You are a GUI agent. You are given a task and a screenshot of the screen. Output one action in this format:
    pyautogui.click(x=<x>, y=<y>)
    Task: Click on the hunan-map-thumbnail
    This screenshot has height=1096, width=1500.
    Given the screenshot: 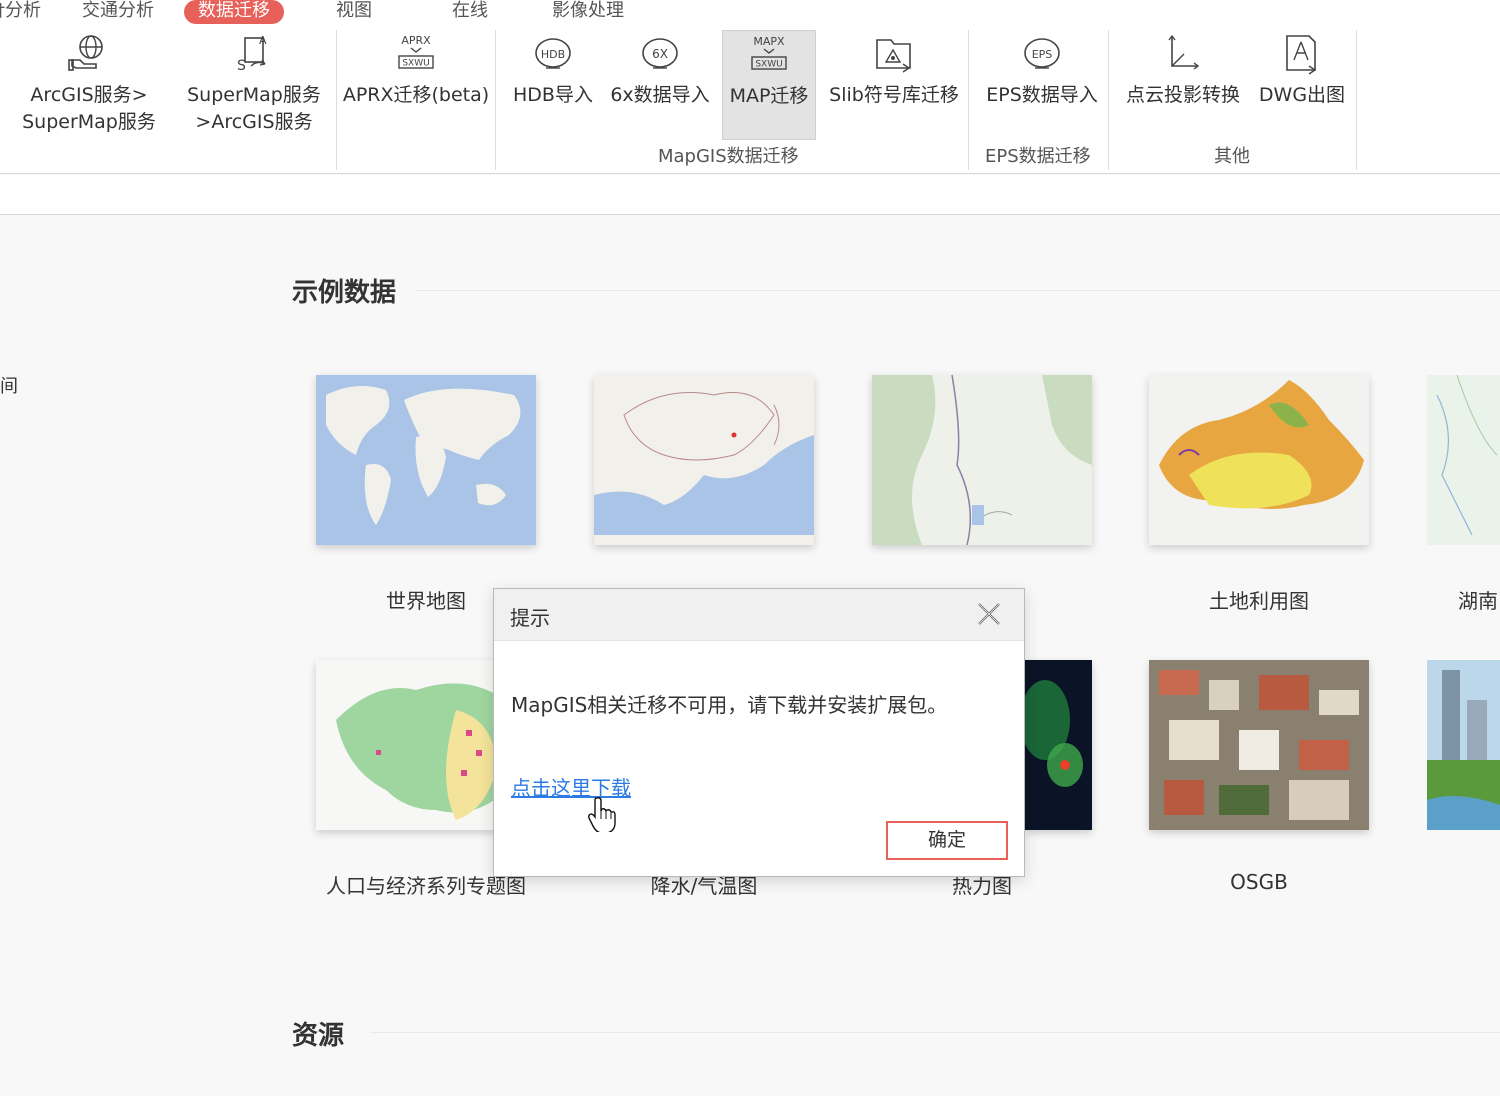 What is the action you would take?
    pyautogui.click(x=1463, y=460)
    